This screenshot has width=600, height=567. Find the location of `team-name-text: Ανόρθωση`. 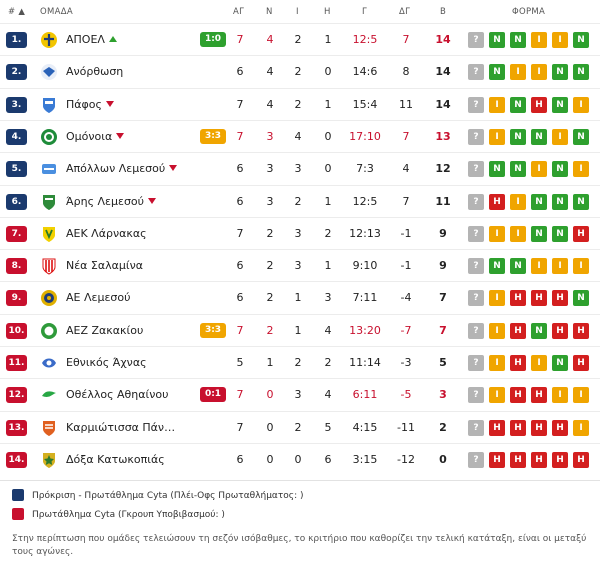

team-name-text: Ανόρθωση is located at coordinates (94, 71).